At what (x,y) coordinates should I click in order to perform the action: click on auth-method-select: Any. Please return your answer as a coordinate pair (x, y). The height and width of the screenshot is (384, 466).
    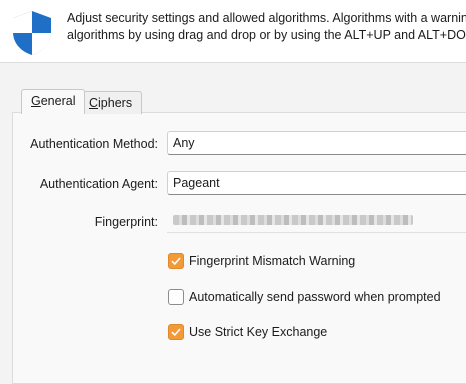
    Looking at the image, I should click on (316, 143).